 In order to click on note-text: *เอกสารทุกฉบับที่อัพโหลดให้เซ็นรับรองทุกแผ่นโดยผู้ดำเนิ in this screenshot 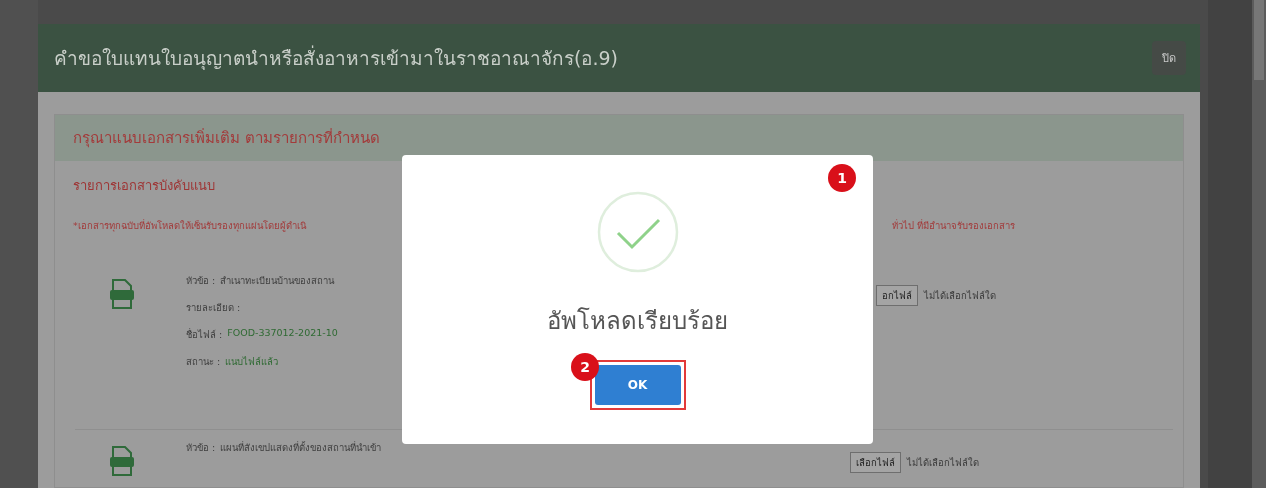, I will do `click(189, 225)`.